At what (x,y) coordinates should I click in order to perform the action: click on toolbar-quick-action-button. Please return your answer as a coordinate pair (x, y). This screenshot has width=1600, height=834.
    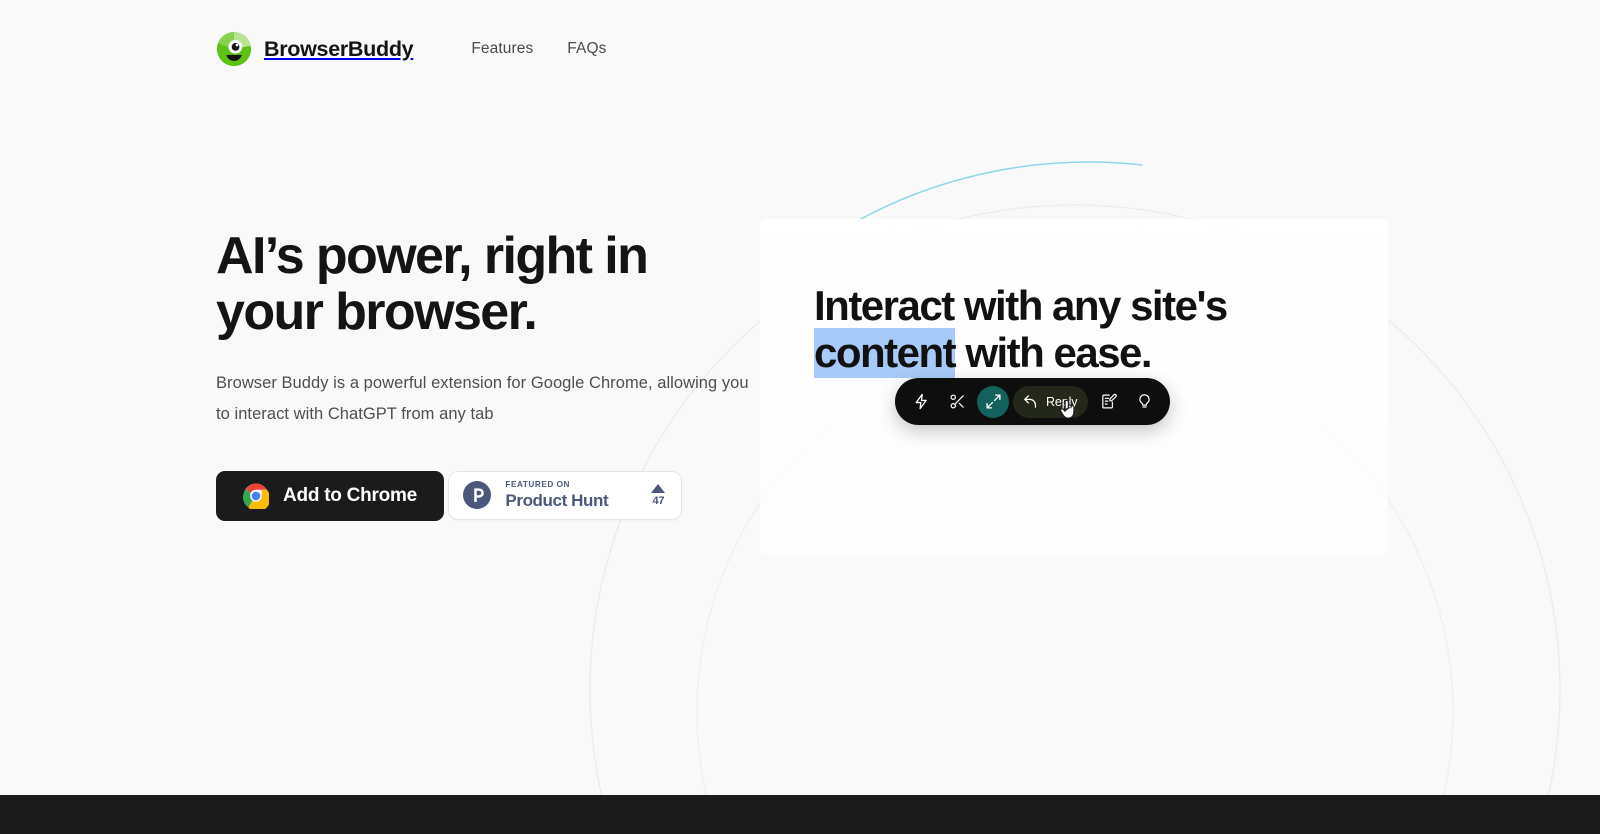
    Looking at the image, I should click on (921, 402).